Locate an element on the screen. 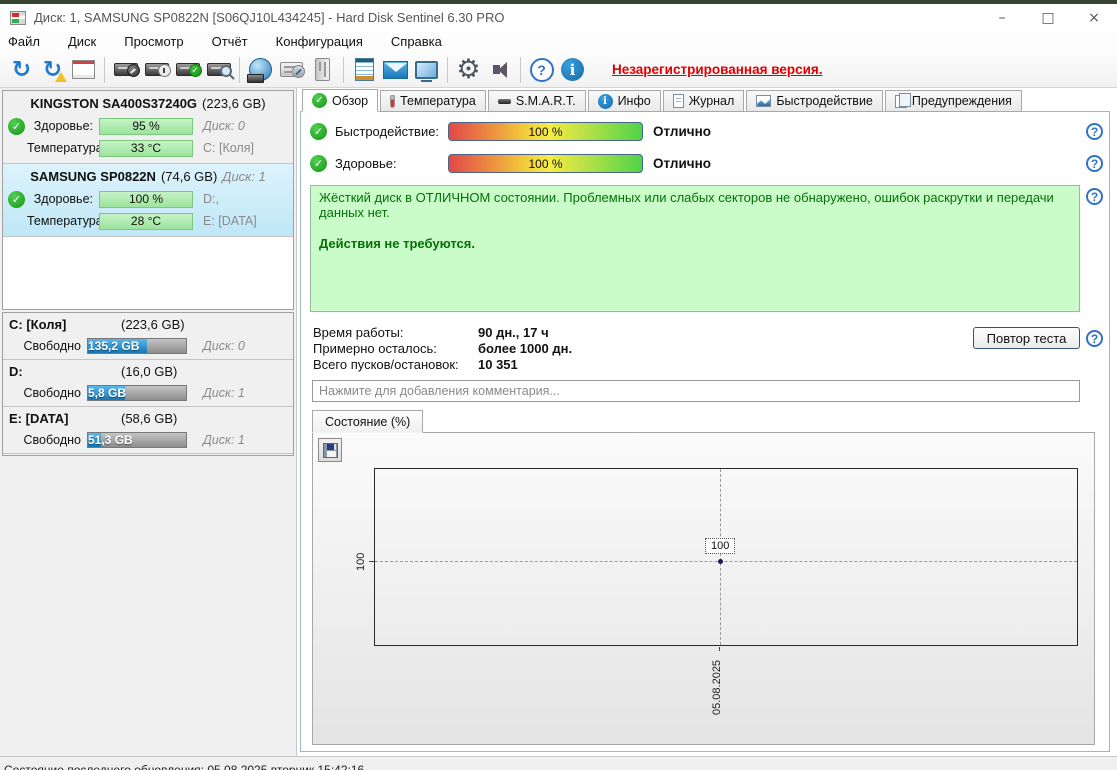 This screenshot has width=1117, height=770. health-gauge: 100 % is located at coordinates (545, 163).